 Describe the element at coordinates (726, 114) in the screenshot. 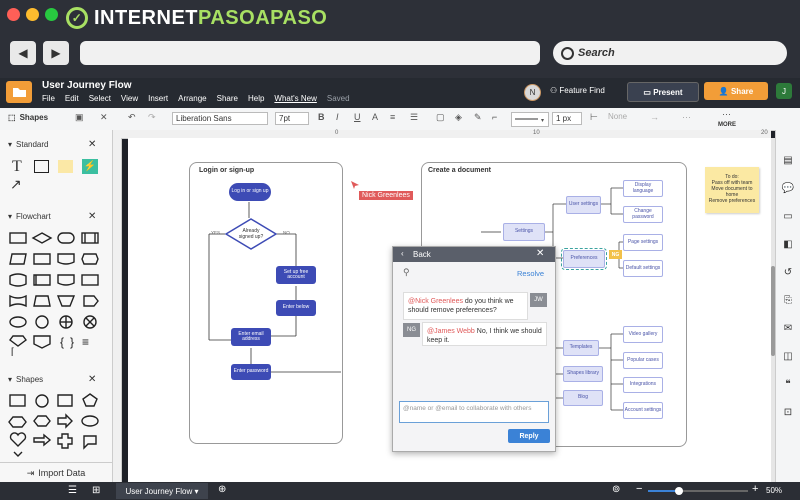

I see `more-icon: ⋯` at that location.